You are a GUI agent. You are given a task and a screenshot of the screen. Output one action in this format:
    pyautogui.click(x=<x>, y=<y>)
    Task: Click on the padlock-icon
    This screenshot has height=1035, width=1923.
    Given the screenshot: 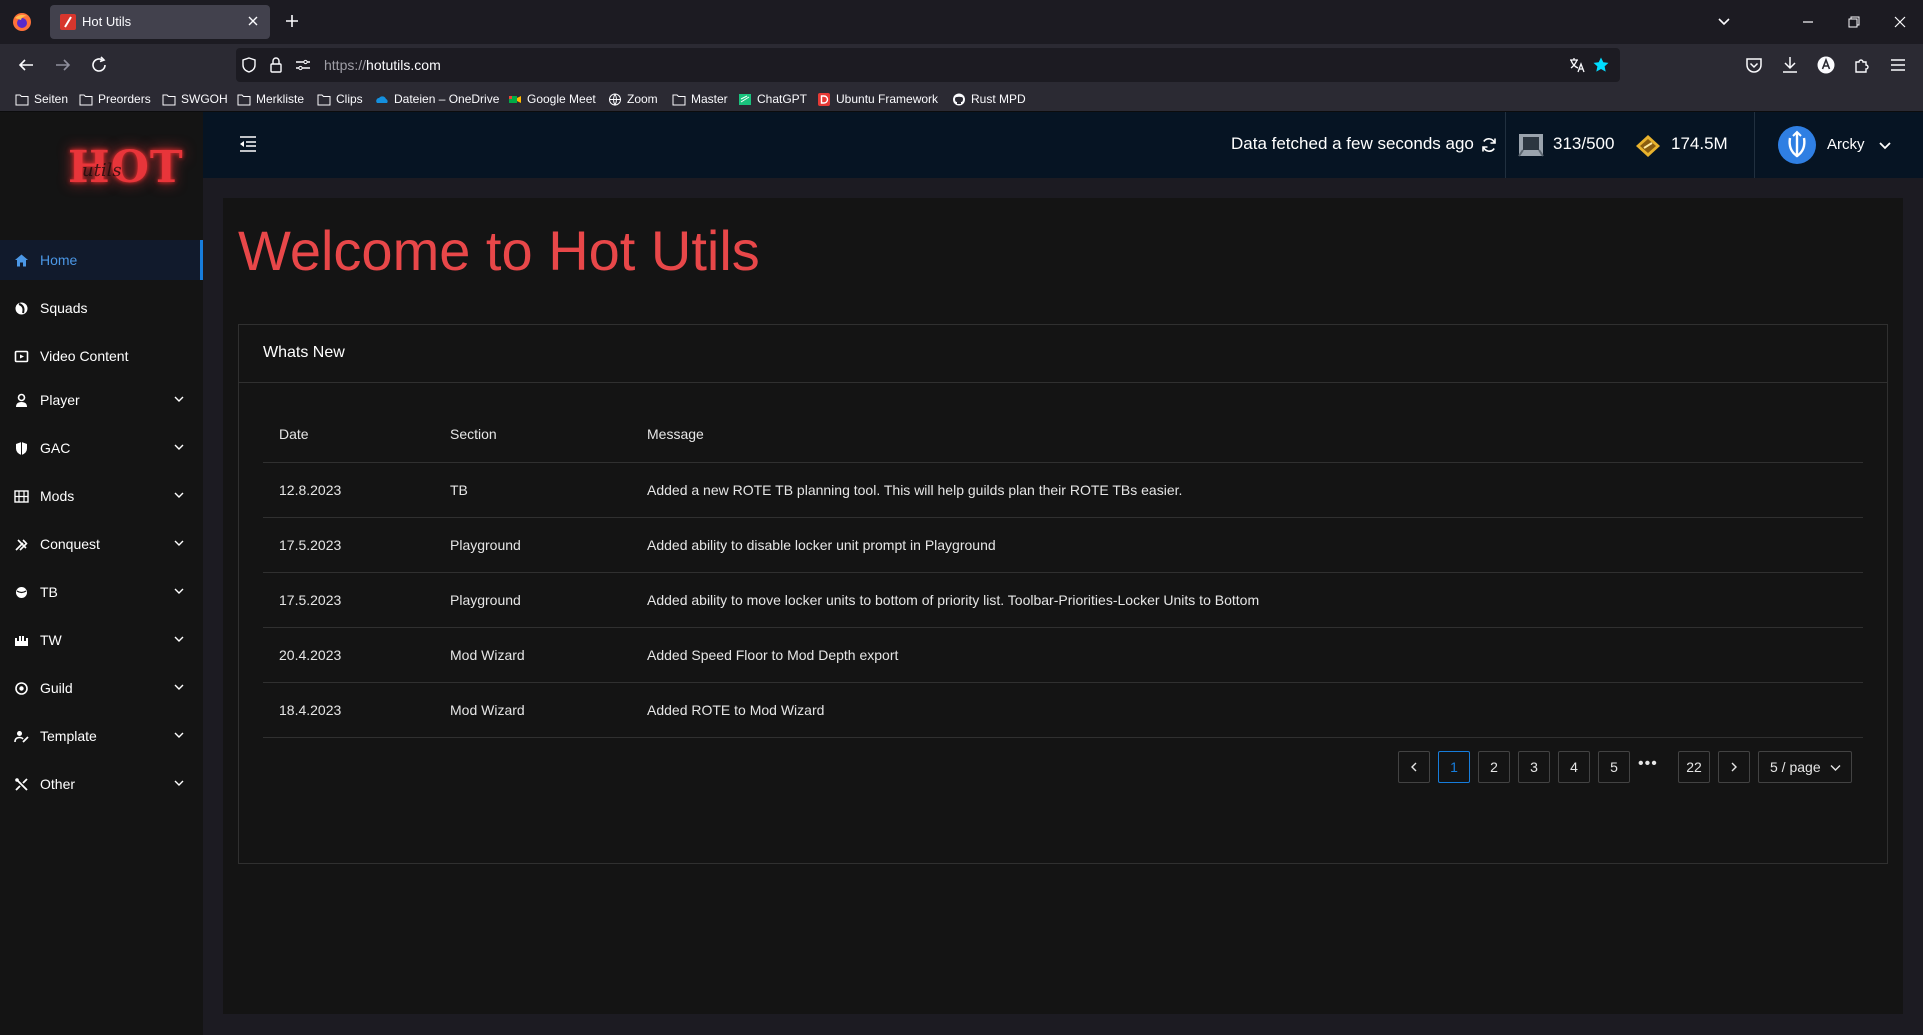 What is the action you would take?
    pyautogui.click(x=276, y=65)
    